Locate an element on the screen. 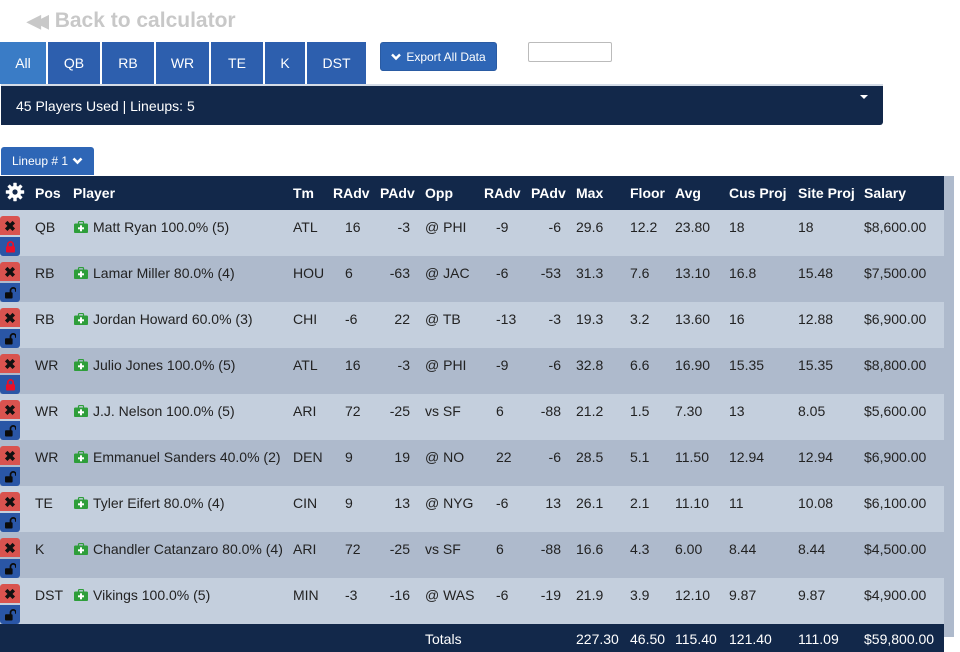  header-opp-radv: RAdv is located at coordinates (507, 193).